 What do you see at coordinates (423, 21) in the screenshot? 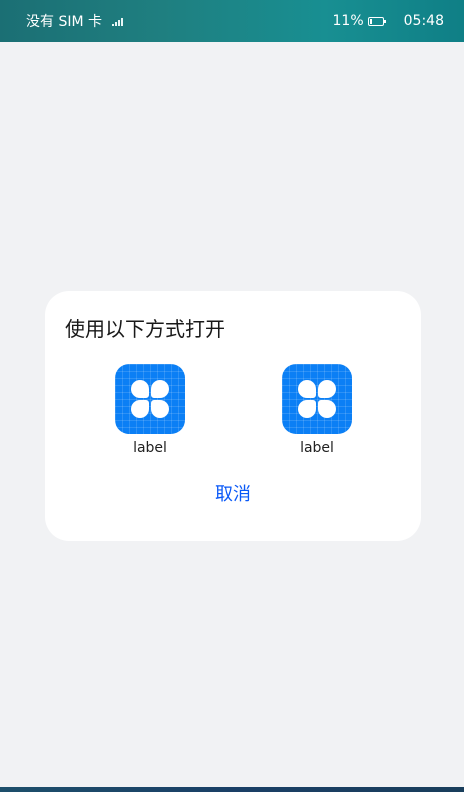
I see `clock-time: 05:48` at bounding box center [423, 21].